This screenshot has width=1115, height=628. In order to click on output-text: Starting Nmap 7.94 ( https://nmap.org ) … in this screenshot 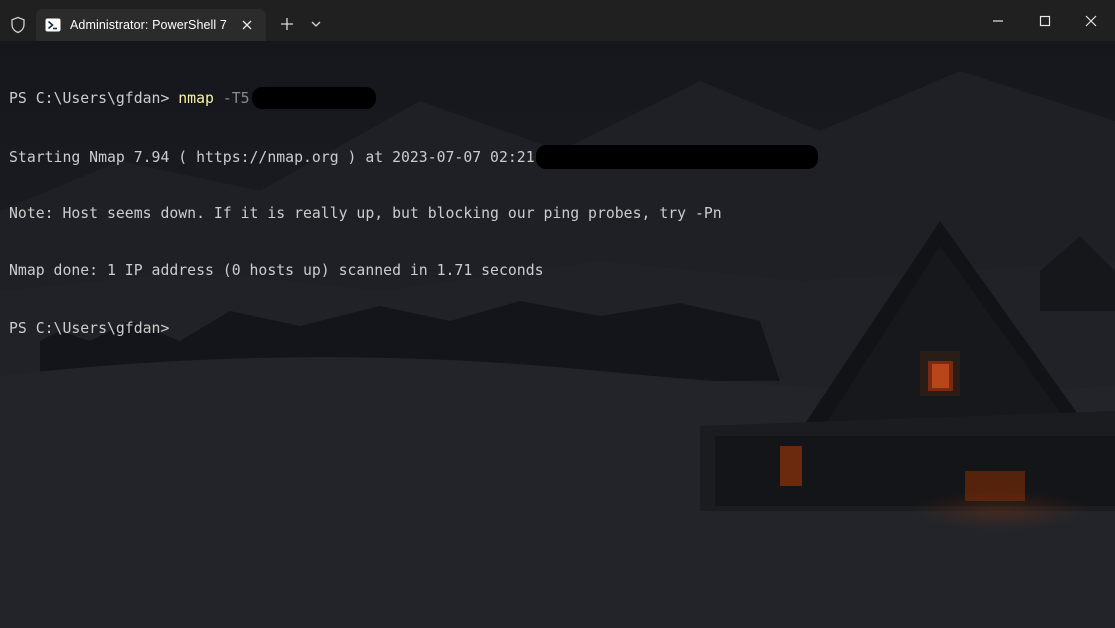, I will do `click(272, 157)`.